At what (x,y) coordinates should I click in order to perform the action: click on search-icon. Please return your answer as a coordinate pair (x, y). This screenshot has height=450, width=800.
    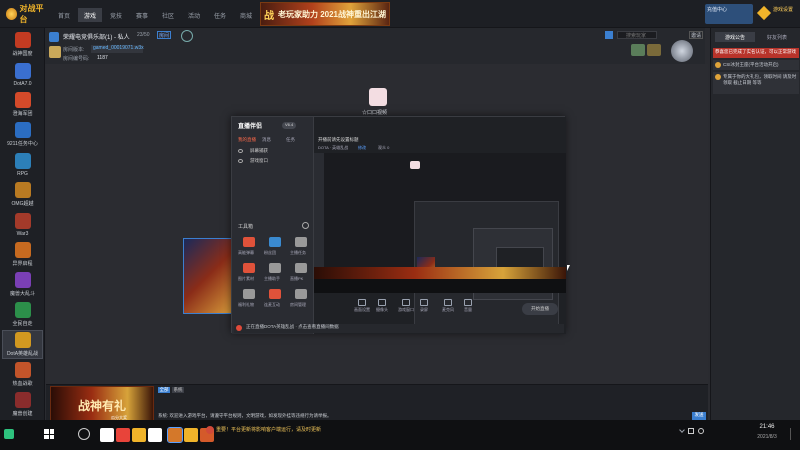
    Looking at the image, I should click on (84, 434).